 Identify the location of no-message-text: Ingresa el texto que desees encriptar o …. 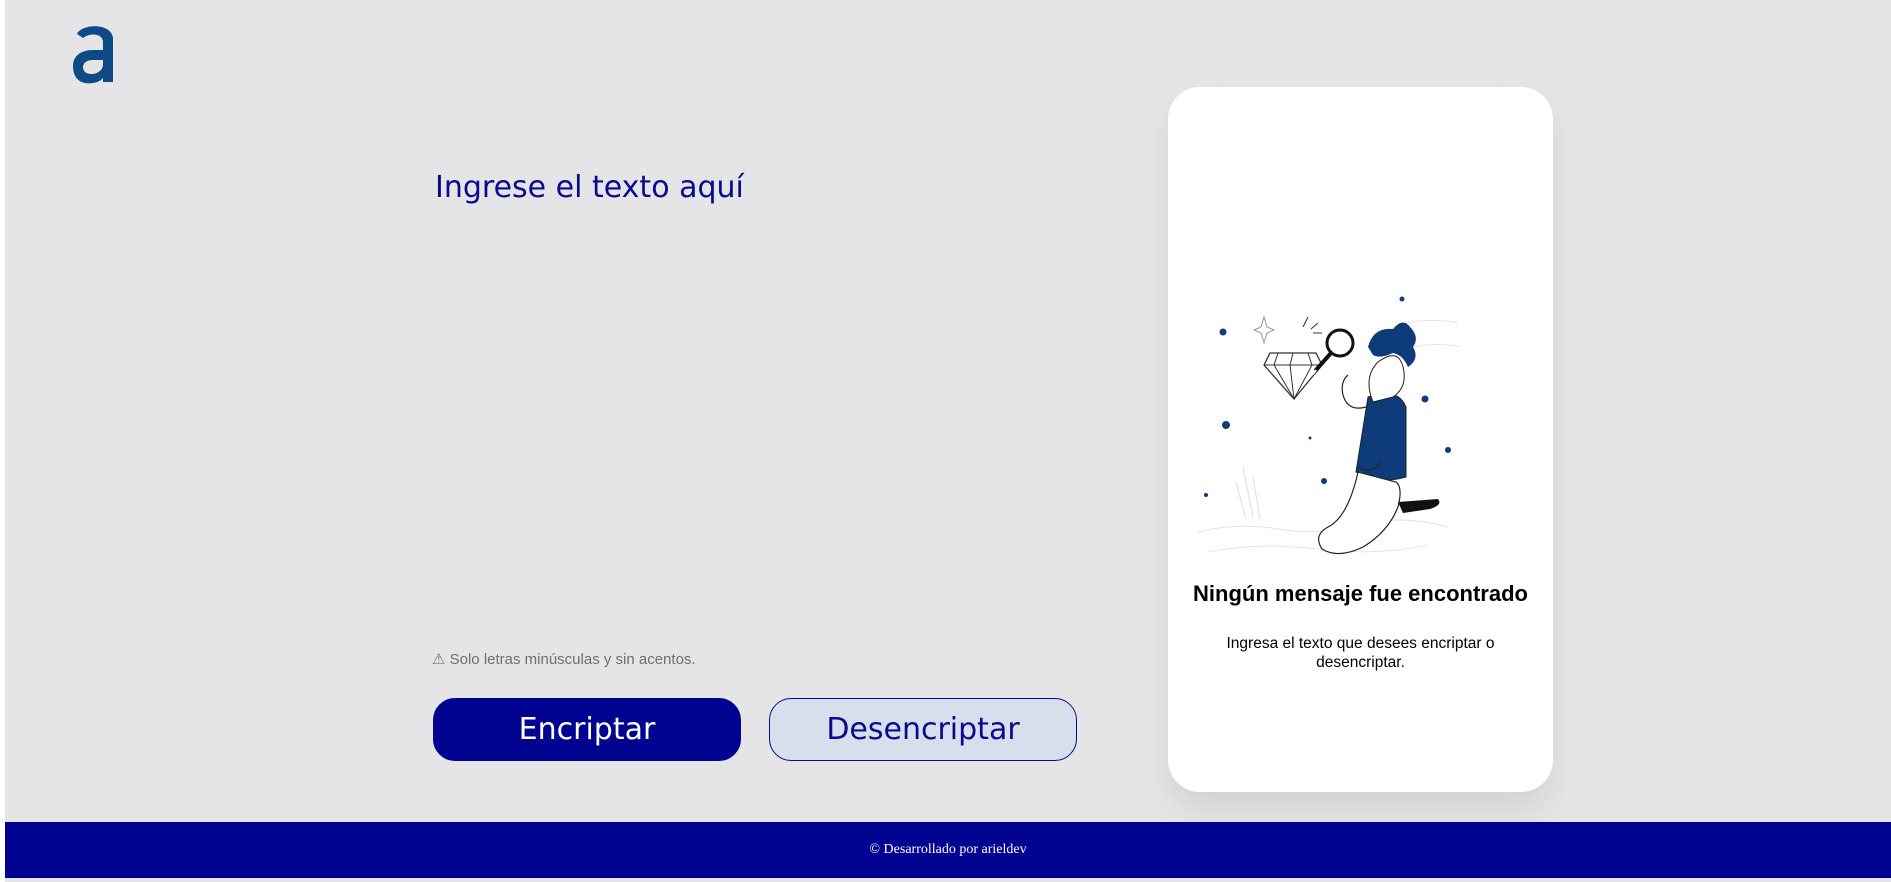
(1360, 653).